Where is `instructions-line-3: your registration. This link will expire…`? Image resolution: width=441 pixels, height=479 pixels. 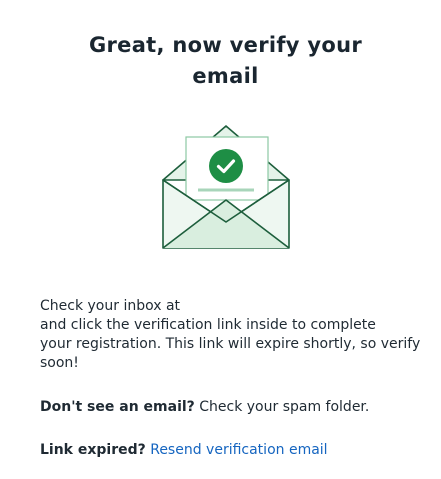
instructions-line-3: your registration. This link will expire… is located at coordinates (230, 344).